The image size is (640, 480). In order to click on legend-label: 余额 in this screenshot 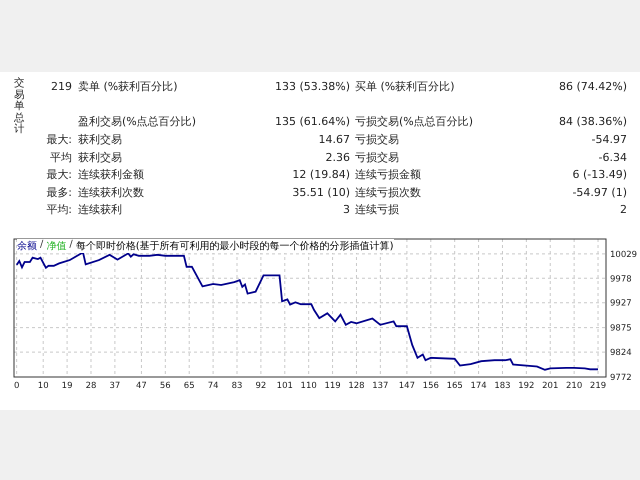, I will do `click(27, 246)`.